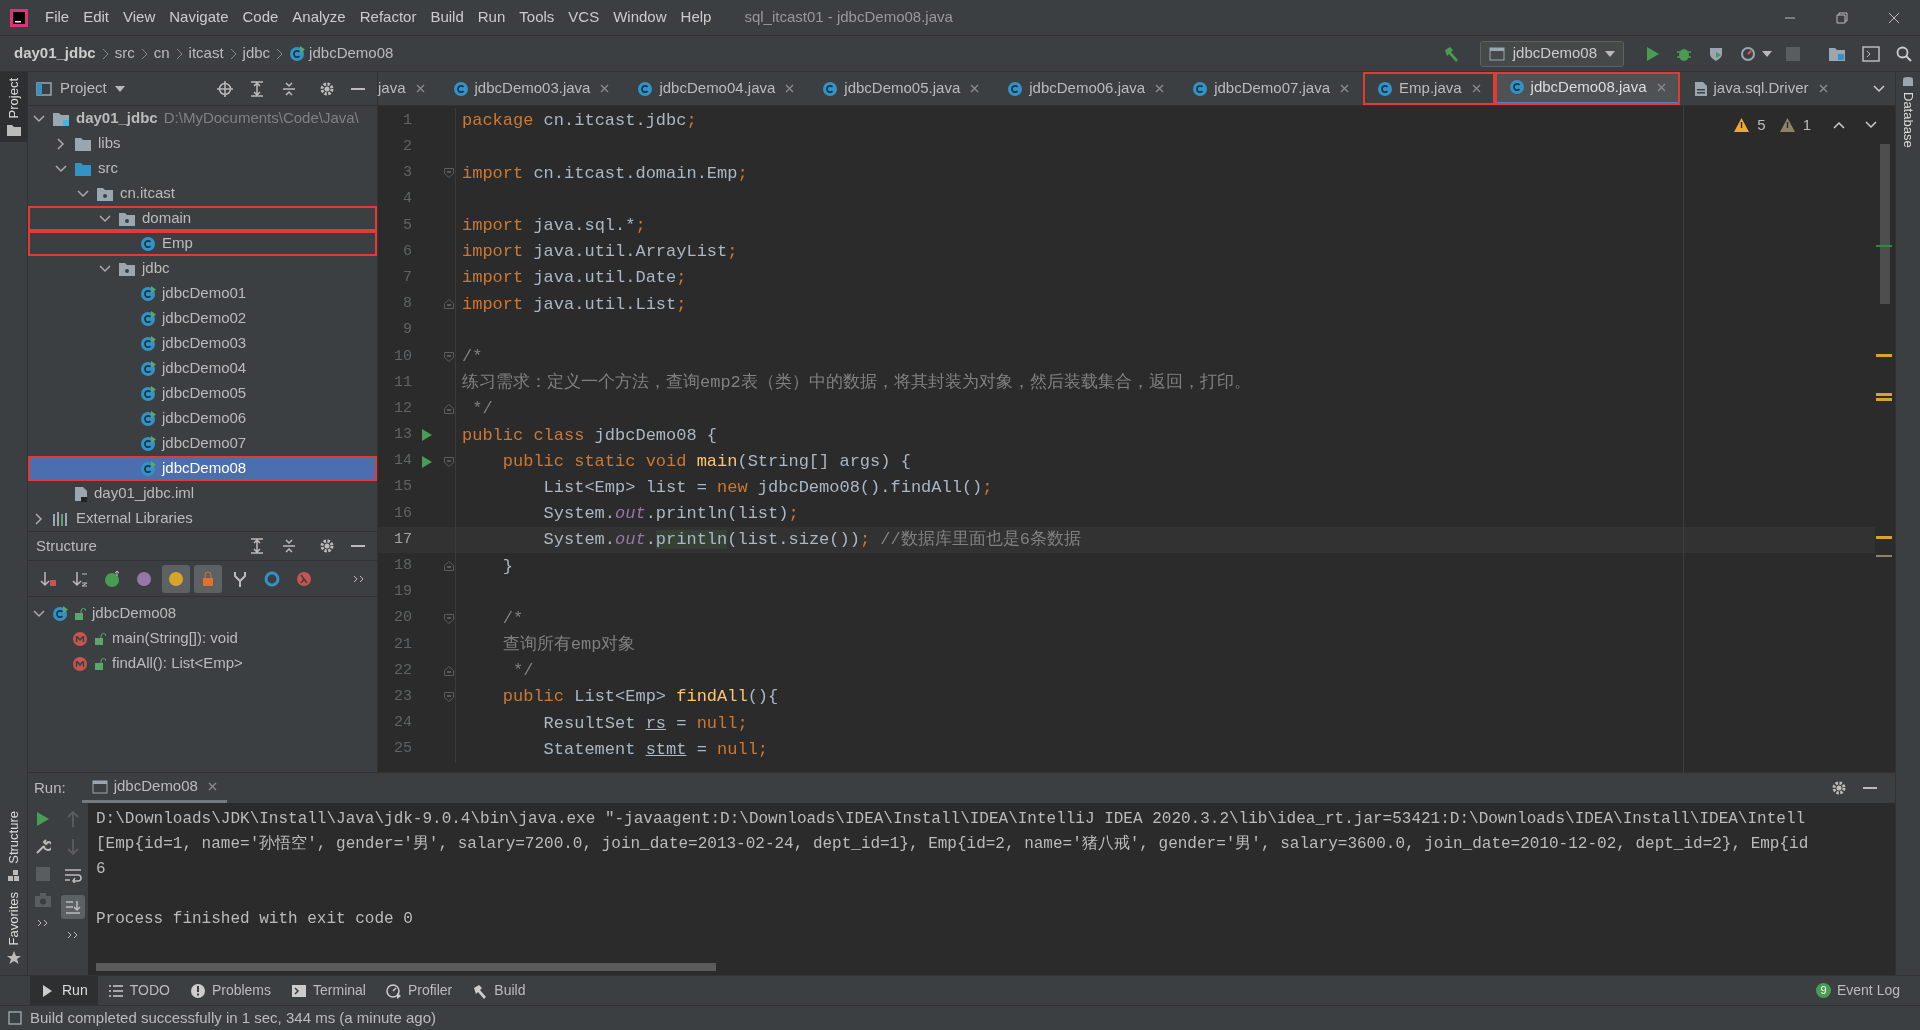  Describe the element at coordinates (202, 493) in the screenshot. I see `tree-item: day01_jdbc.iml` at that location.